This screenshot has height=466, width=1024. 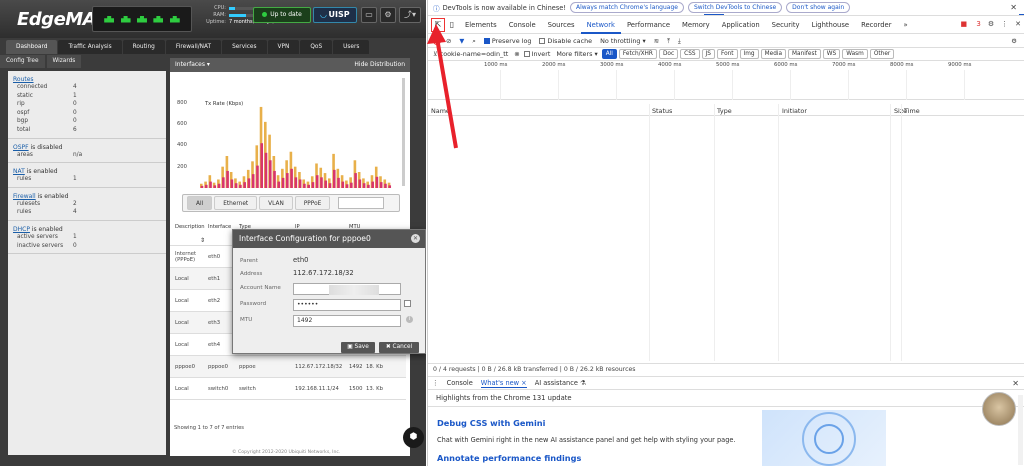 What do you see at coordinates (369, 15) in the screenshot?
I see `terminal-icon: ▭` at bounding box center [369, 15].